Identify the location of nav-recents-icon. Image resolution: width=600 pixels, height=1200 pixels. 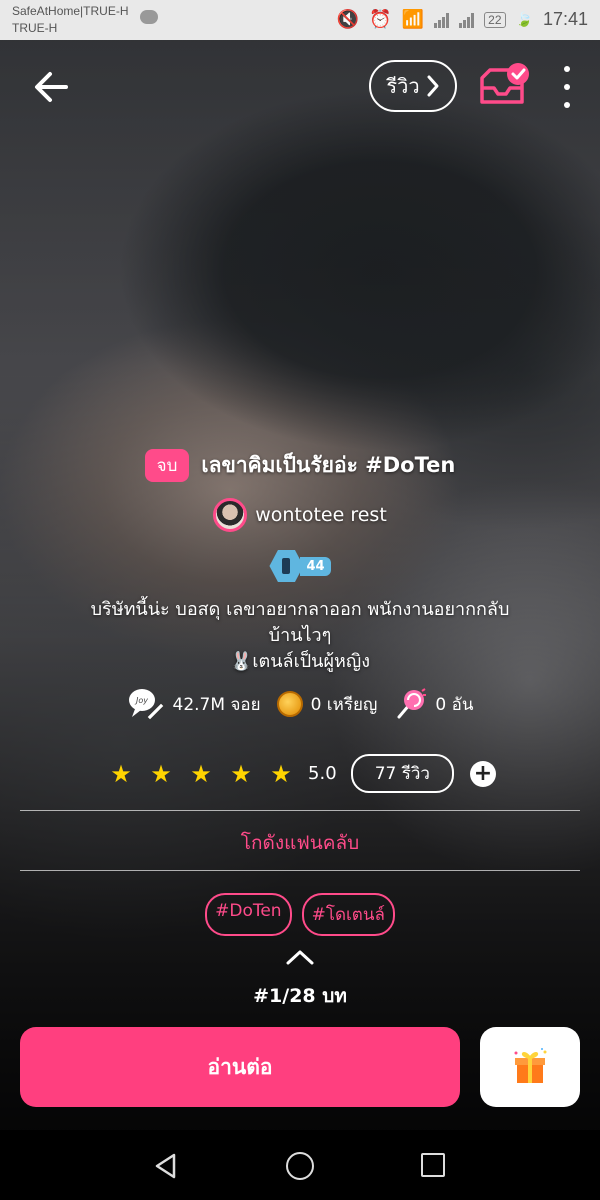
(433, 1165).